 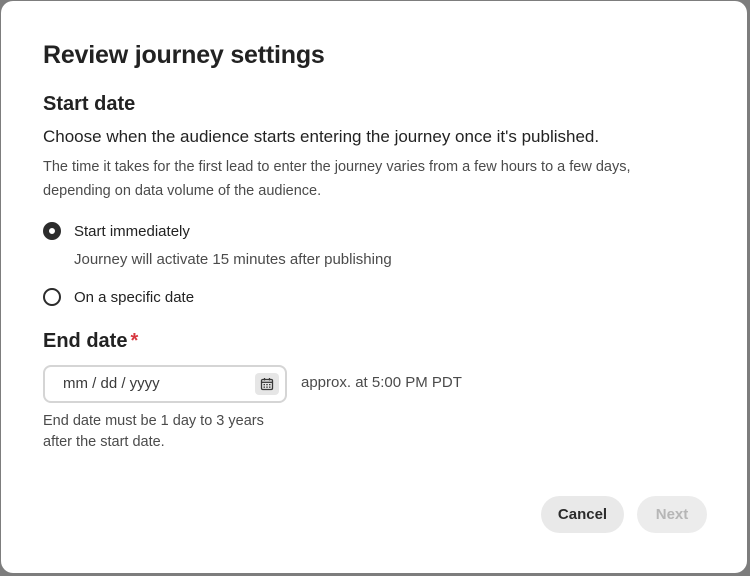 I want to click on cancel-button: Cancel, so click(x=582, y=514).